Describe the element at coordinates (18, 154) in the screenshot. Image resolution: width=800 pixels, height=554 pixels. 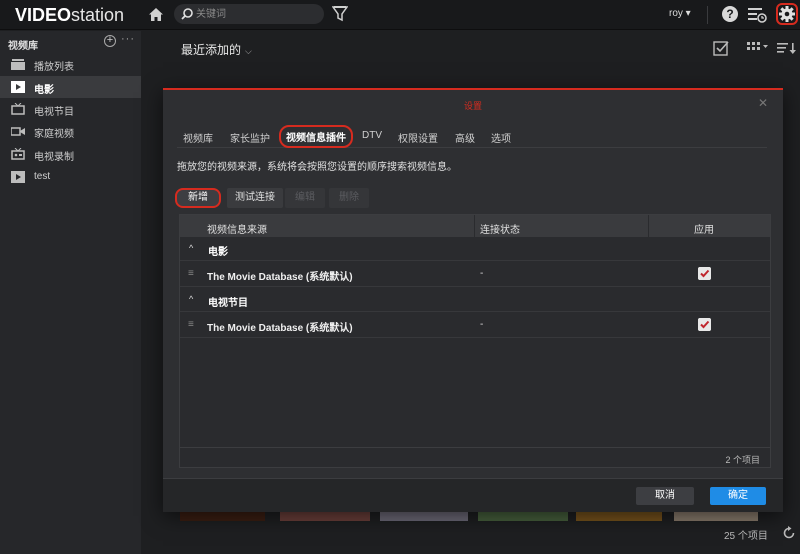
I see `recording-icon` at that location.